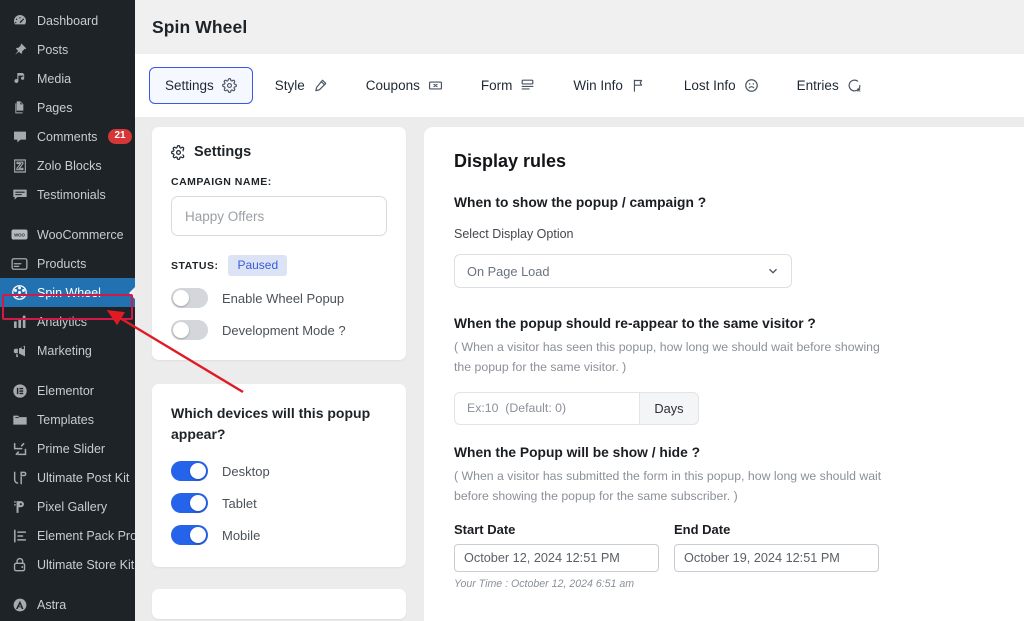 The height and width of the screenshot is (621, 1024). I want to click on sidebar-item-zolo-blocks: Zolo Blocks, so click(67, 165).